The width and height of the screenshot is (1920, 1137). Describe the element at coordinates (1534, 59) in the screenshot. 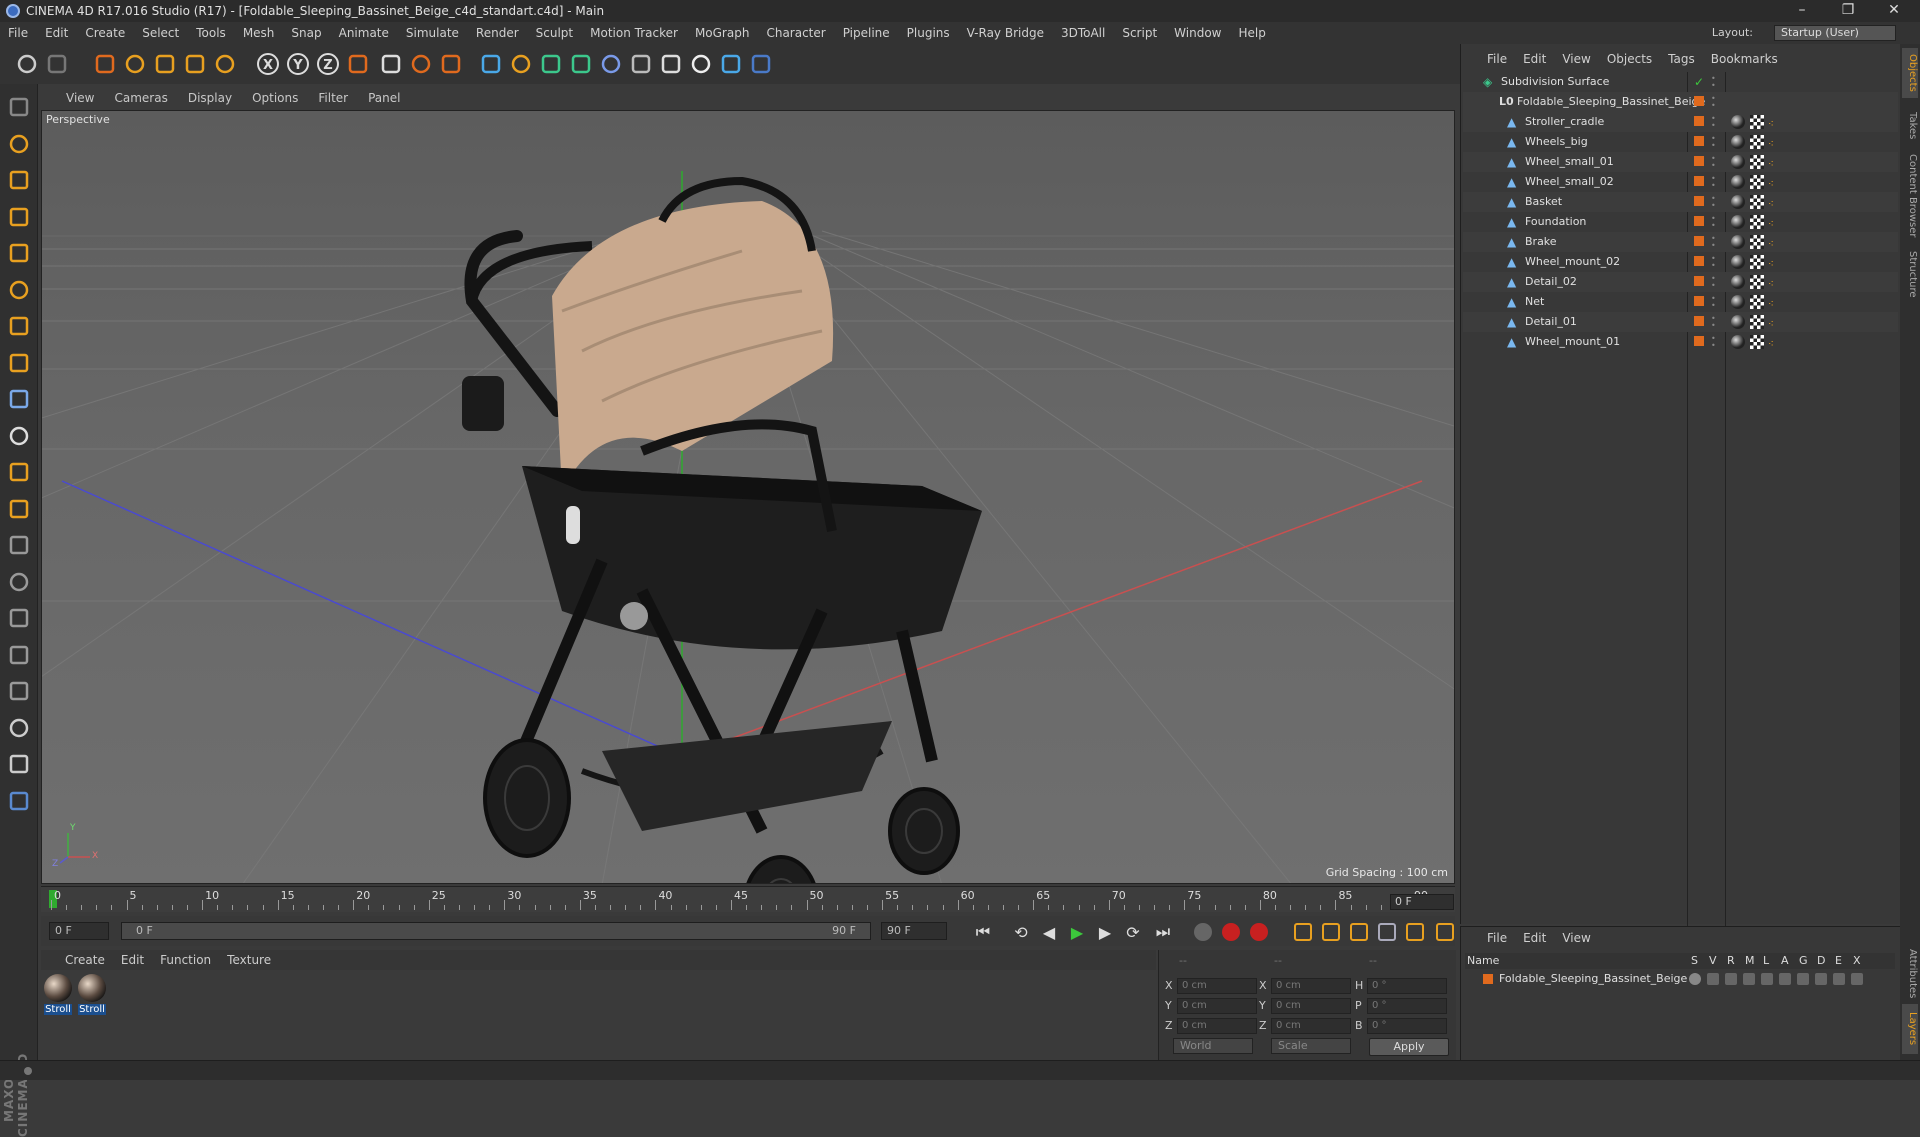

I see `object-menu-edit: Edit` at that location.